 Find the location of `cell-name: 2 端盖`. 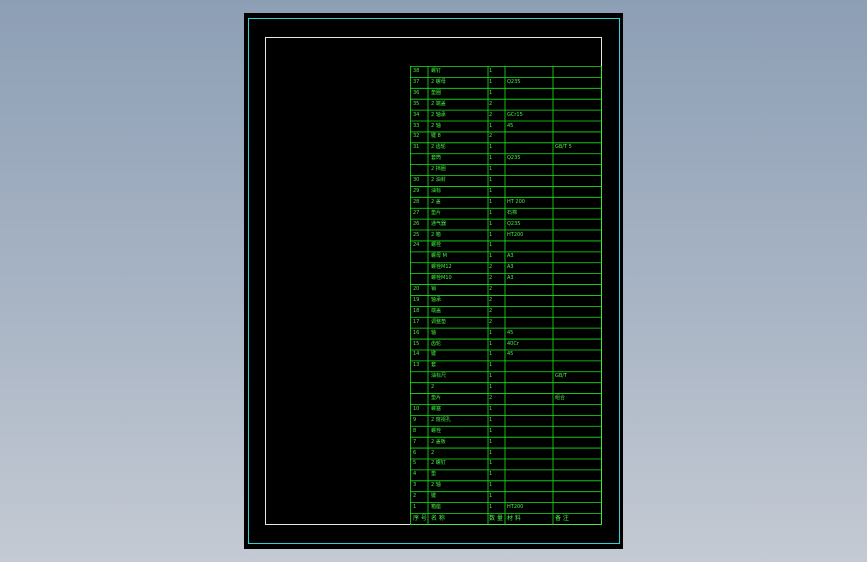

cell-name: 2 端盖 is located at coordinates (438, 103).